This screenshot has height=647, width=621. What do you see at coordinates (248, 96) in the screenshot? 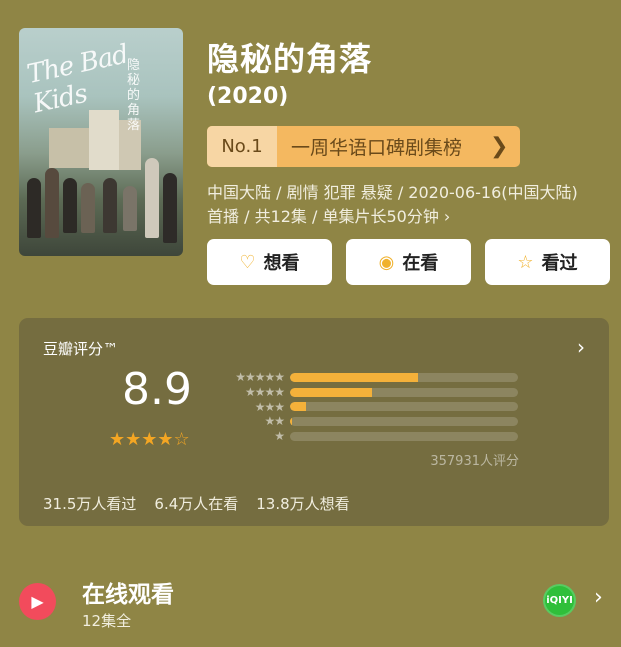
I see `show-year: (2020)` at bounding box center [248, 96].